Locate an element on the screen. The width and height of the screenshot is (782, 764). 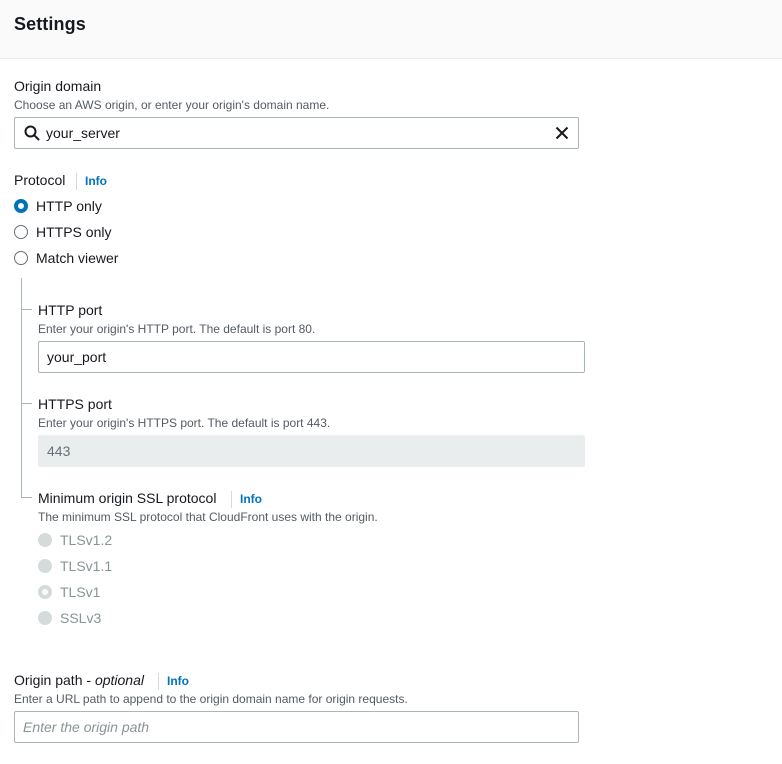
protocol-info-link: Info is located at coordinates (96, 181).